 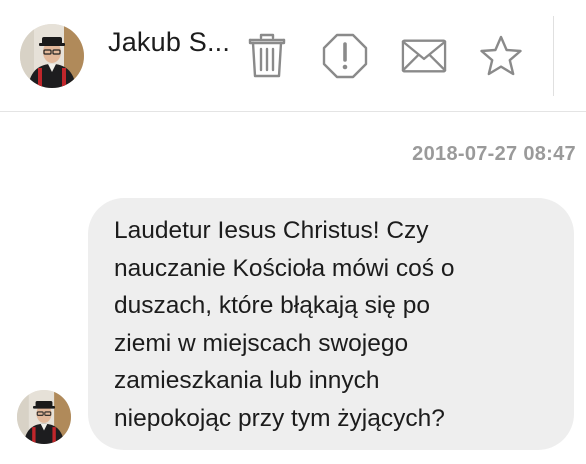 I want to click on star-icon, so click(x=501, y=55).